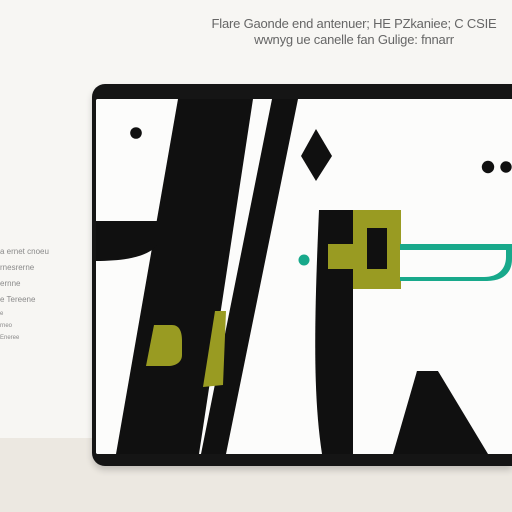  What do you see at coordinates (18, 299) in the screenshot?
I see `side-note-4: e Tereene` at bounding box center [18, 299].